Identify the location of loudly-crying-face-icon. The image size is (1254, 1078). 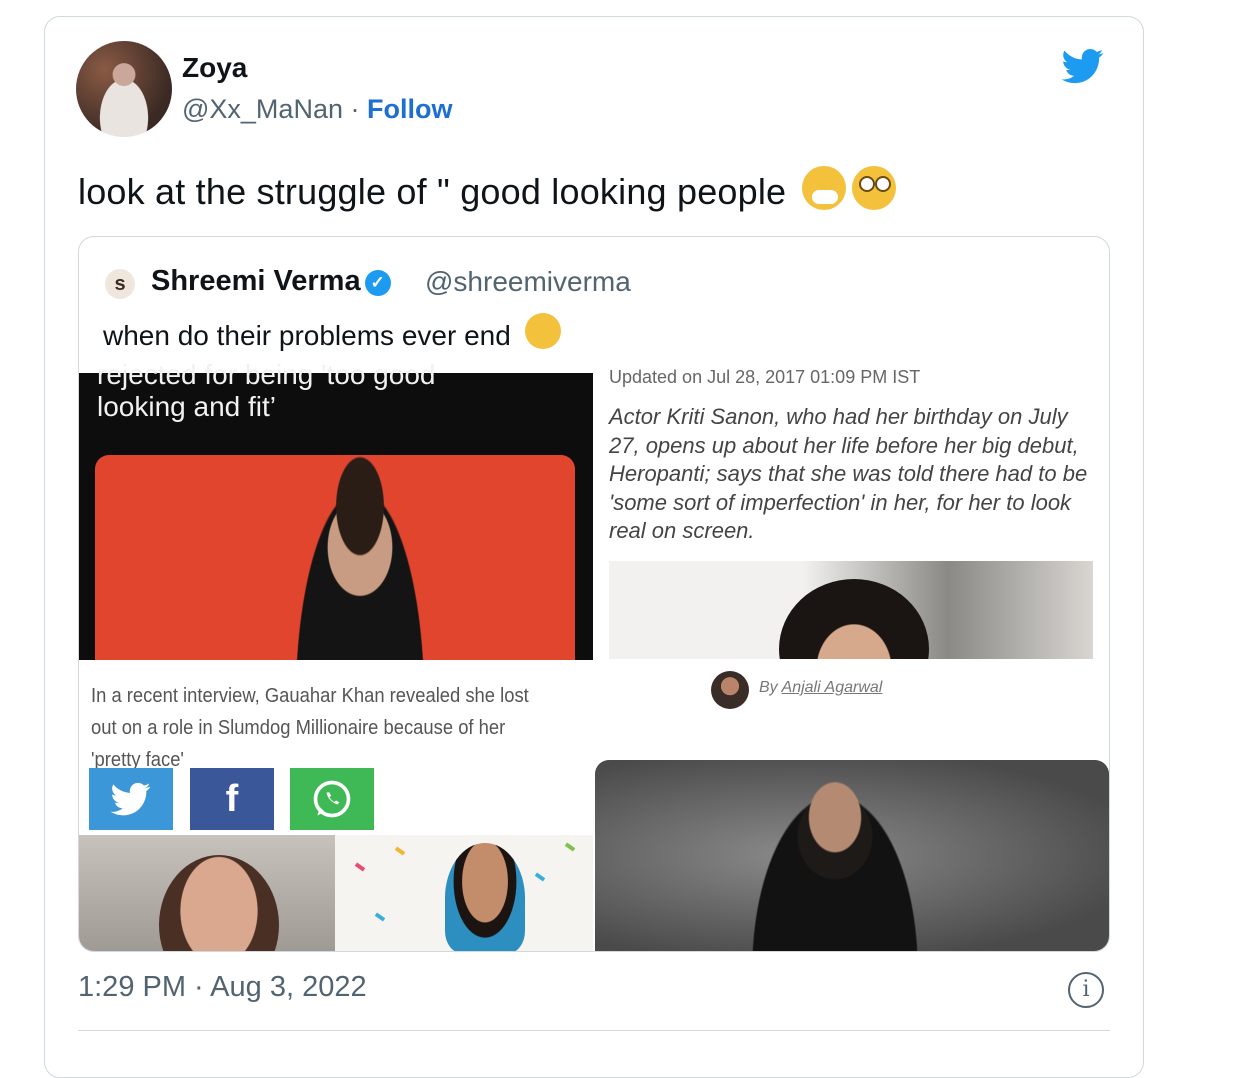
(542, 331).